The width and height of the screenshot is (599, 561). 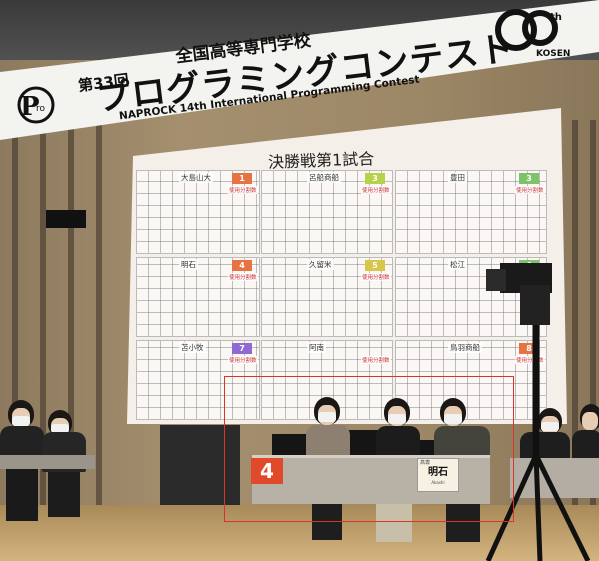 I want to click on team-panel-name: 松江, so click(x=457, y=264).